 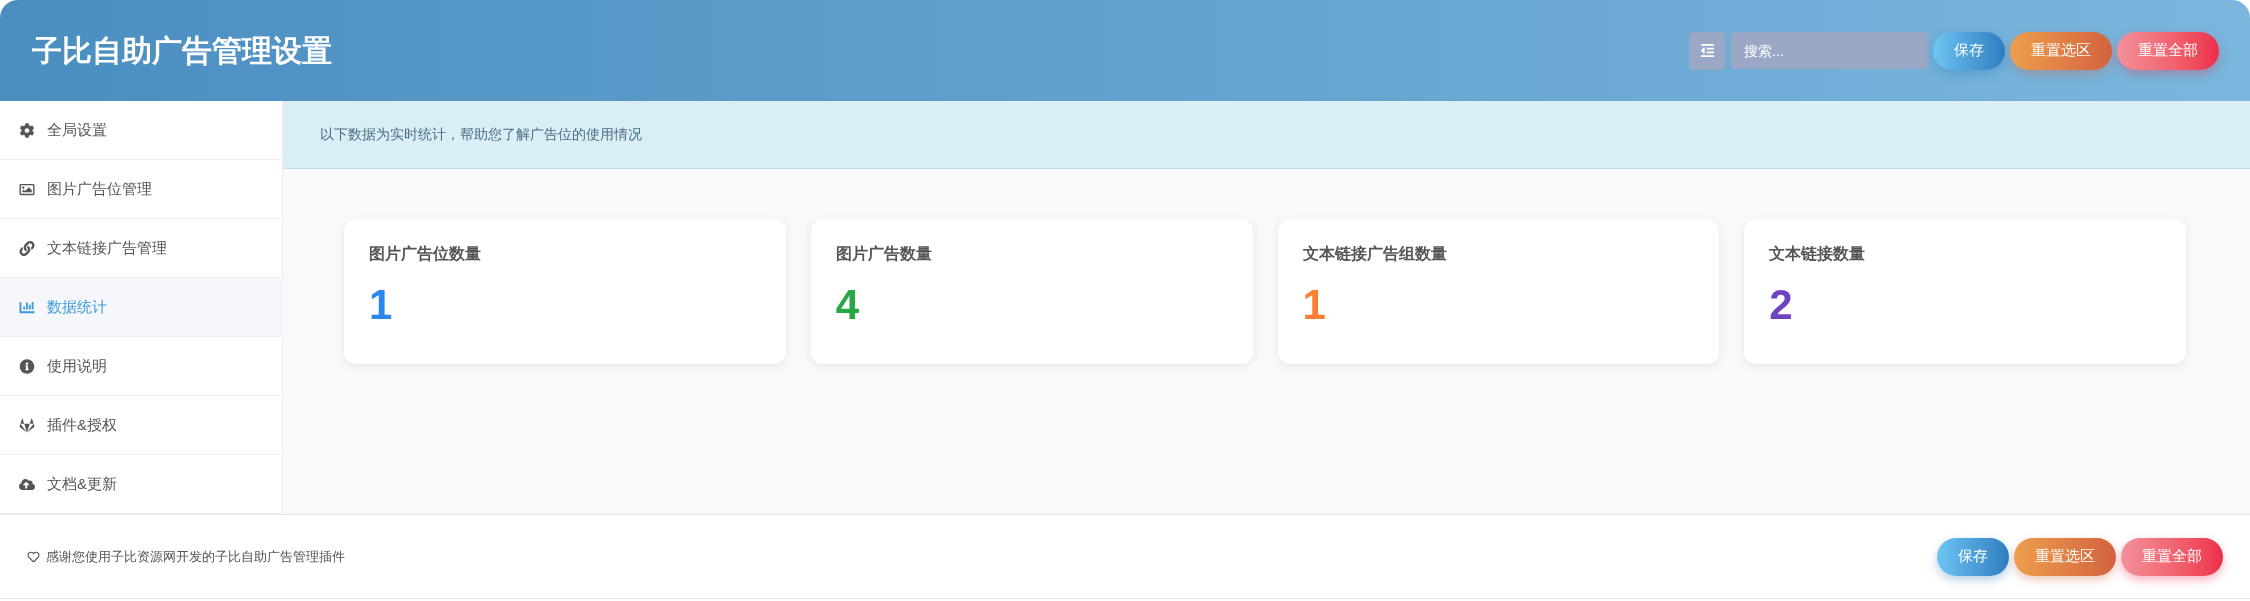 What do you see at coordinates (27, 484) in the screenshot?
I see `cloud-upload-icon` at bounding box center [27, 484].